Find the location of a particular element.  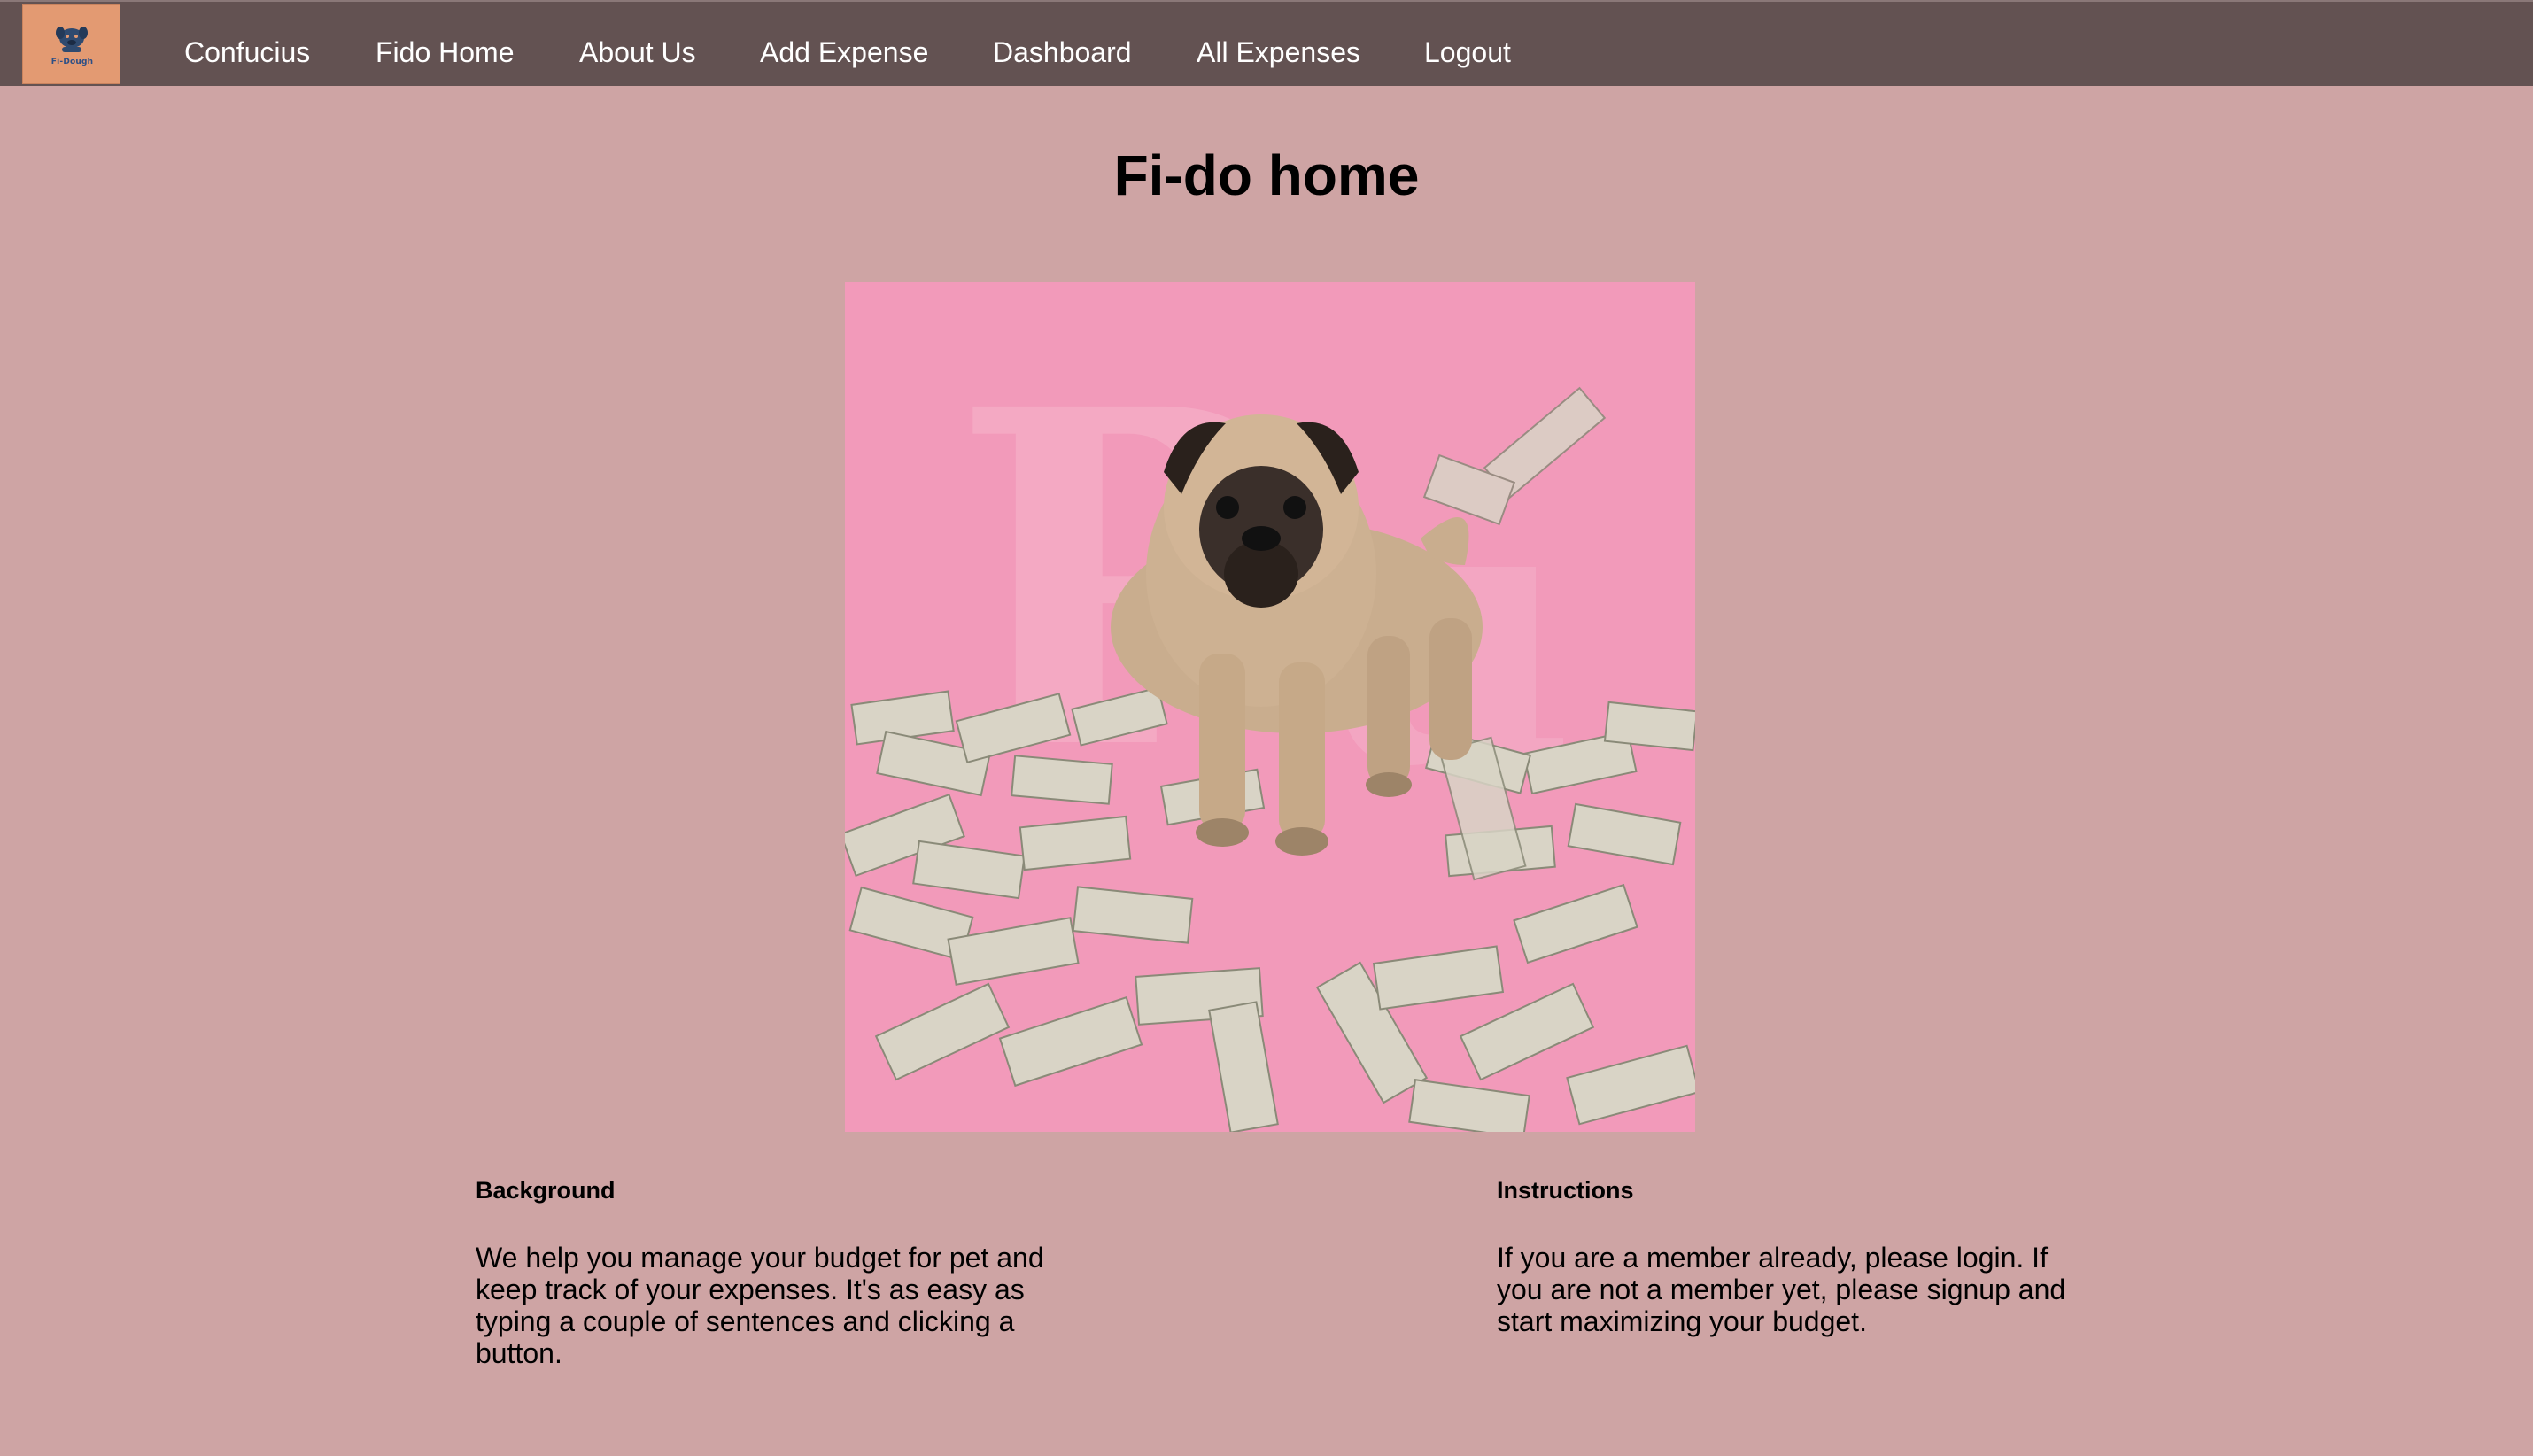

nav-link-about-us: About Us is located at coordinates (637, 45).